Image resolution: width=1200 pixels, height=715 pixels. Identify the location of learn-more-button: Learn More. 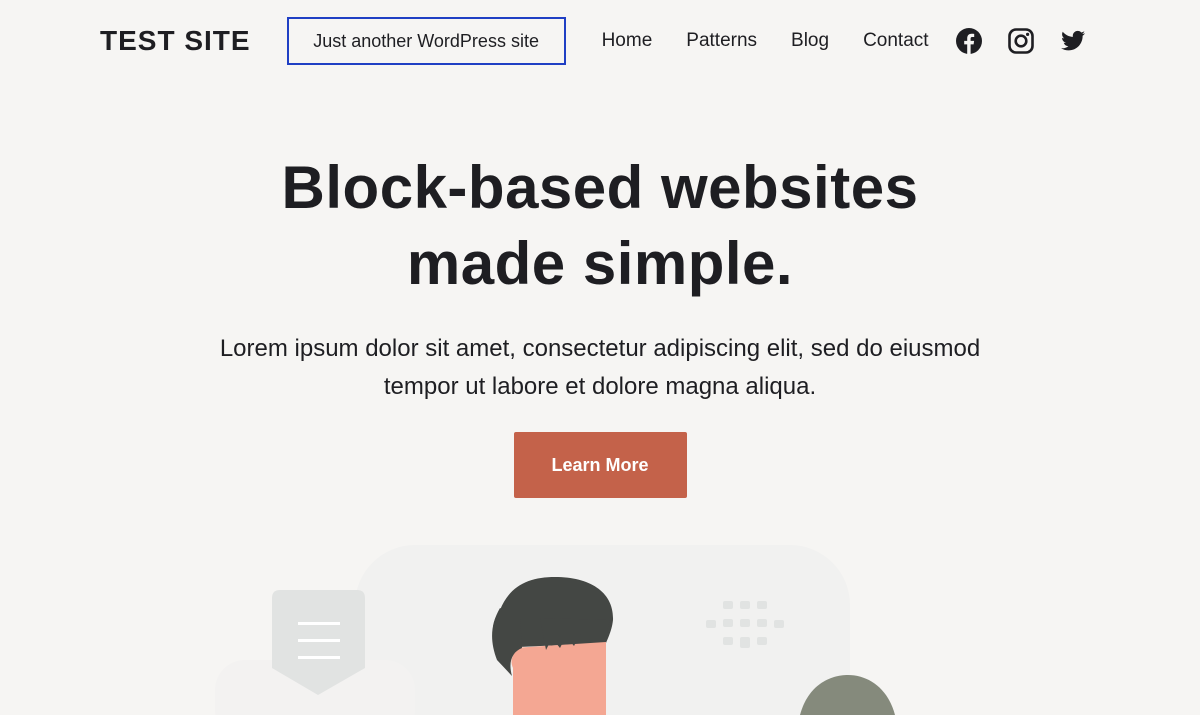
(600, 465).